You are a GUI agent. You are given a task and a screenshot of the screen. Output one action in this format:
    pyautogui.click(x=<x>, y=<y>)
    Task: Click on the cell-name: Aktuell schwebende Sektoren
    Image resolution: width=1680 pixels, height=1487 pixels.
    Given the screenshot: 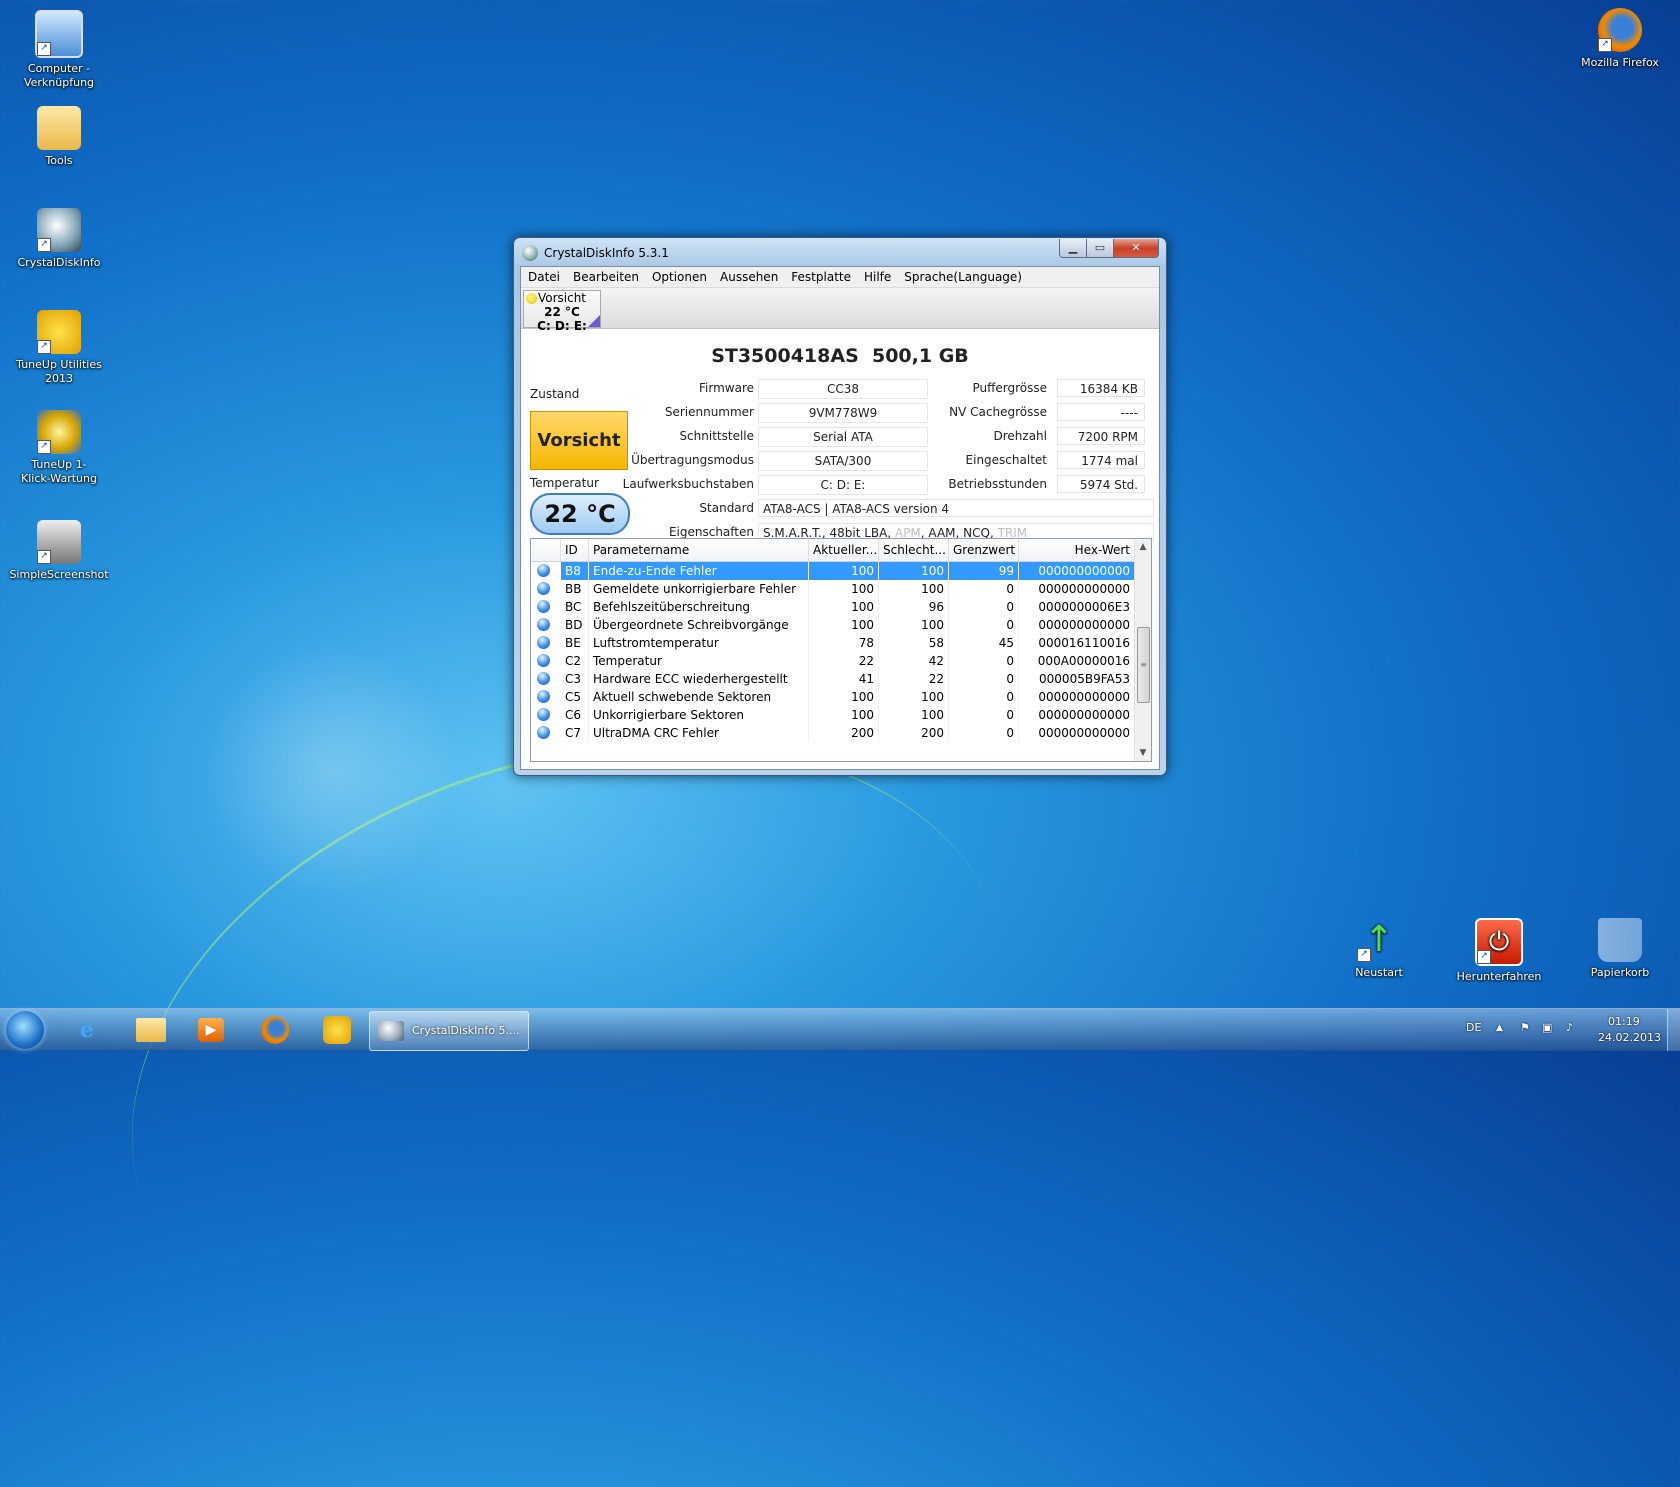 What is the action you would take?
    pyautogui.click(x=699, y=697)
    